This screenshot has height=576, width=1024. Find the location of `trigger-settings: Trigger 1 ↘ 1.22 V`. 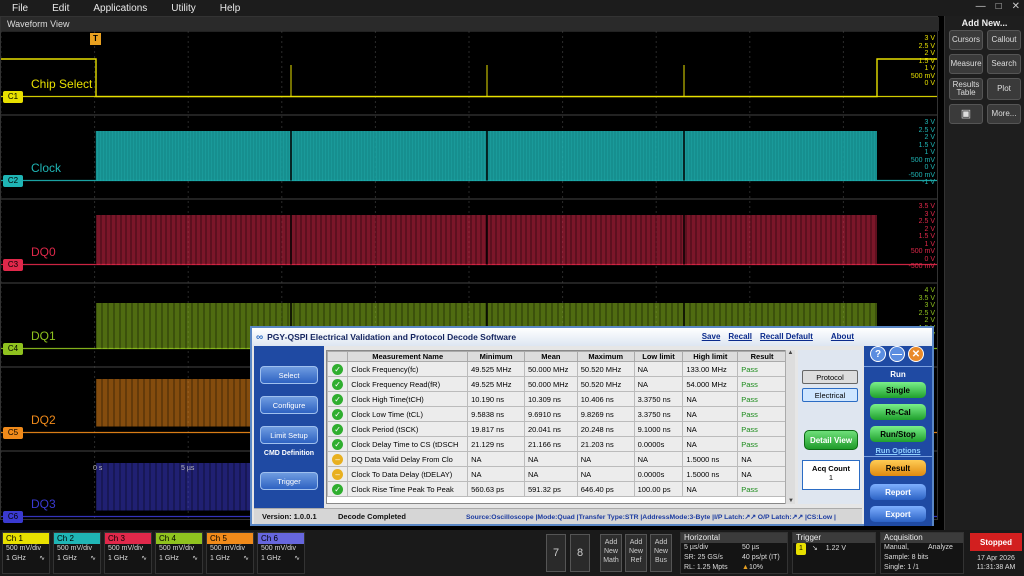

trigger-settings: Trigger 1 ↘ 1.22 V is located at coordinates (834, 553).